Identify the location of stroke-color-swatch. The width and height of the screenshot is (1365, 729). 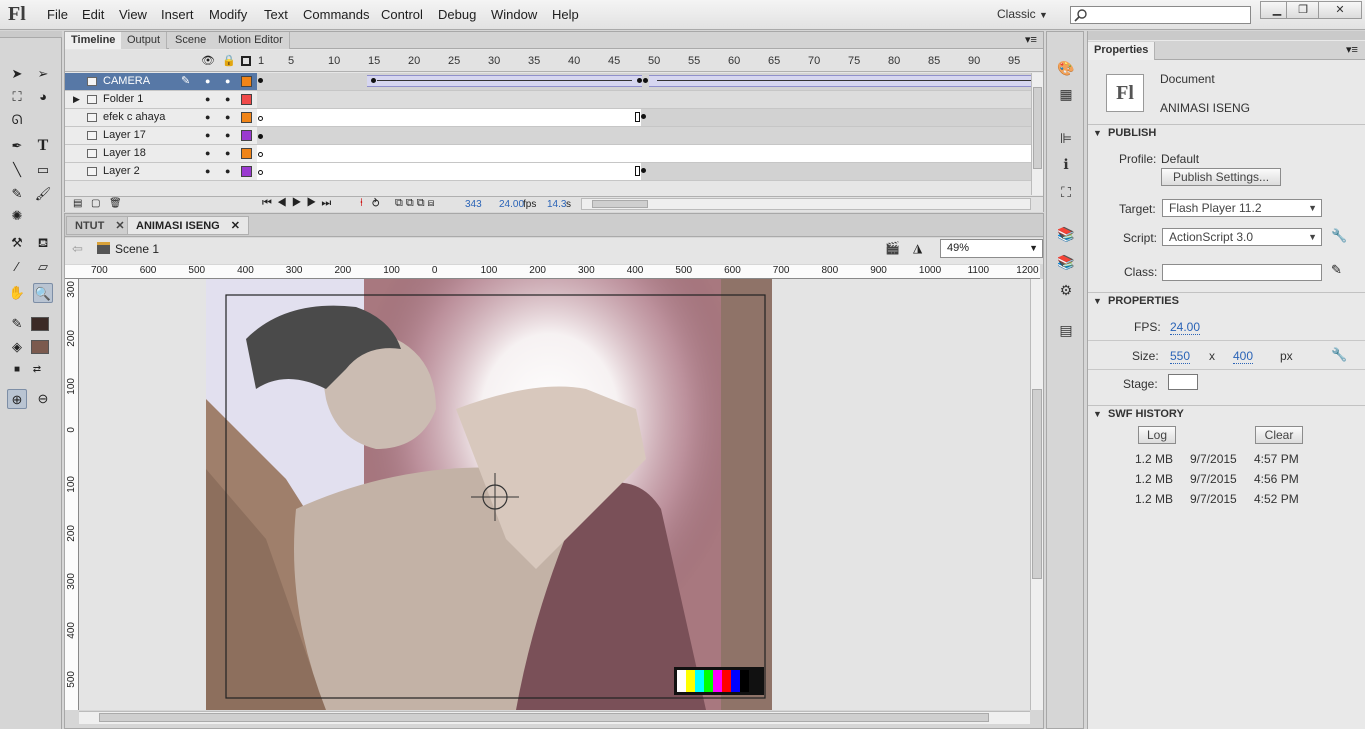
(40, 324).